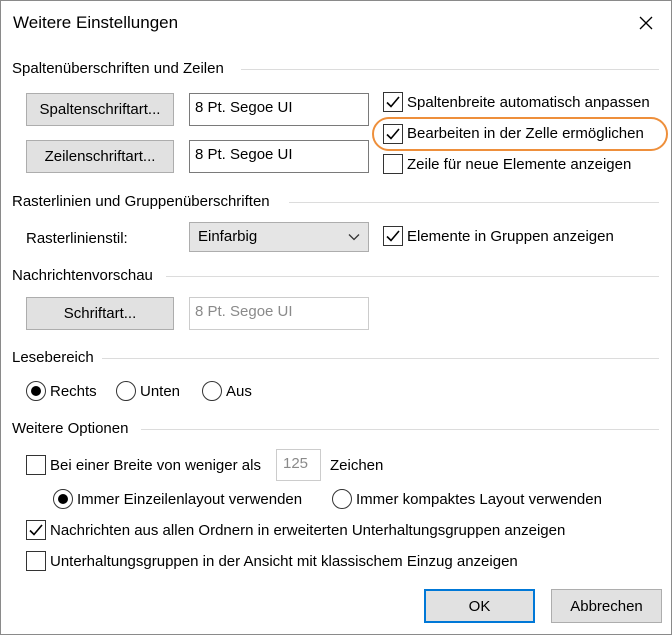 The width and height of the screenshot is (672, 635). I want to click on close-button, so click(646, 23).